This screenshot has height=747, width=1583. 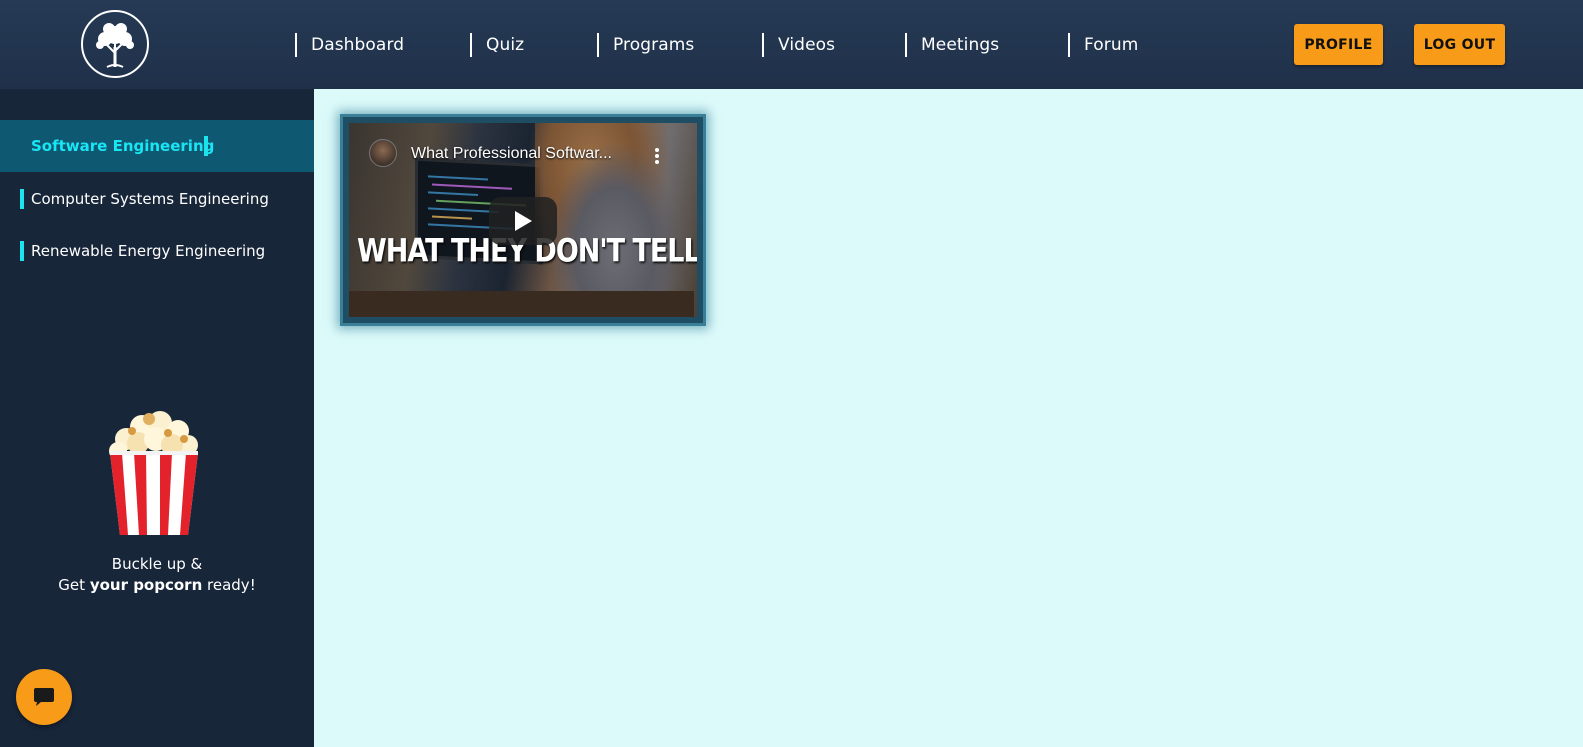 I want to click on active-indicator, so click(x=206, y=146).